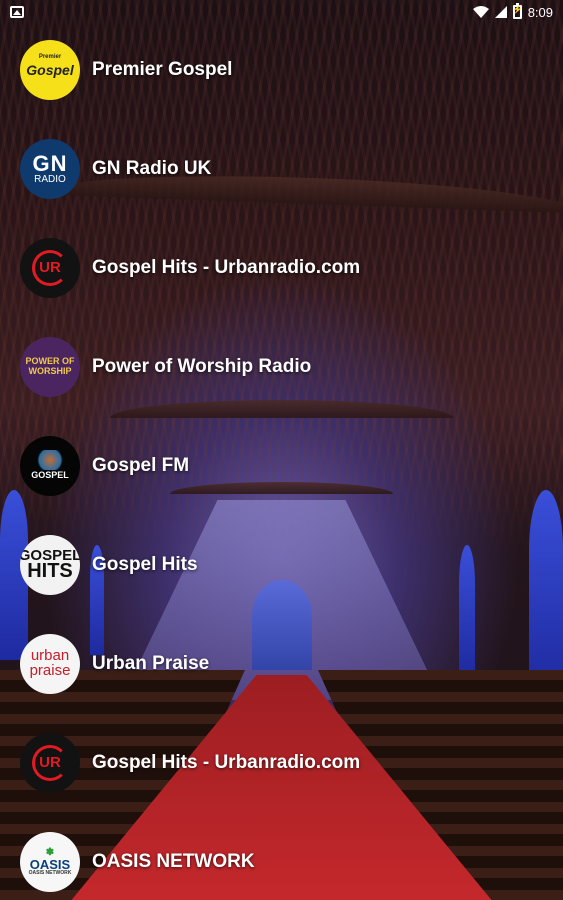  Describe the element at coordinates (50, 861) in the screenshot. I see `station-logo: ✽ OASIS OASIS NETWORK` at that location.